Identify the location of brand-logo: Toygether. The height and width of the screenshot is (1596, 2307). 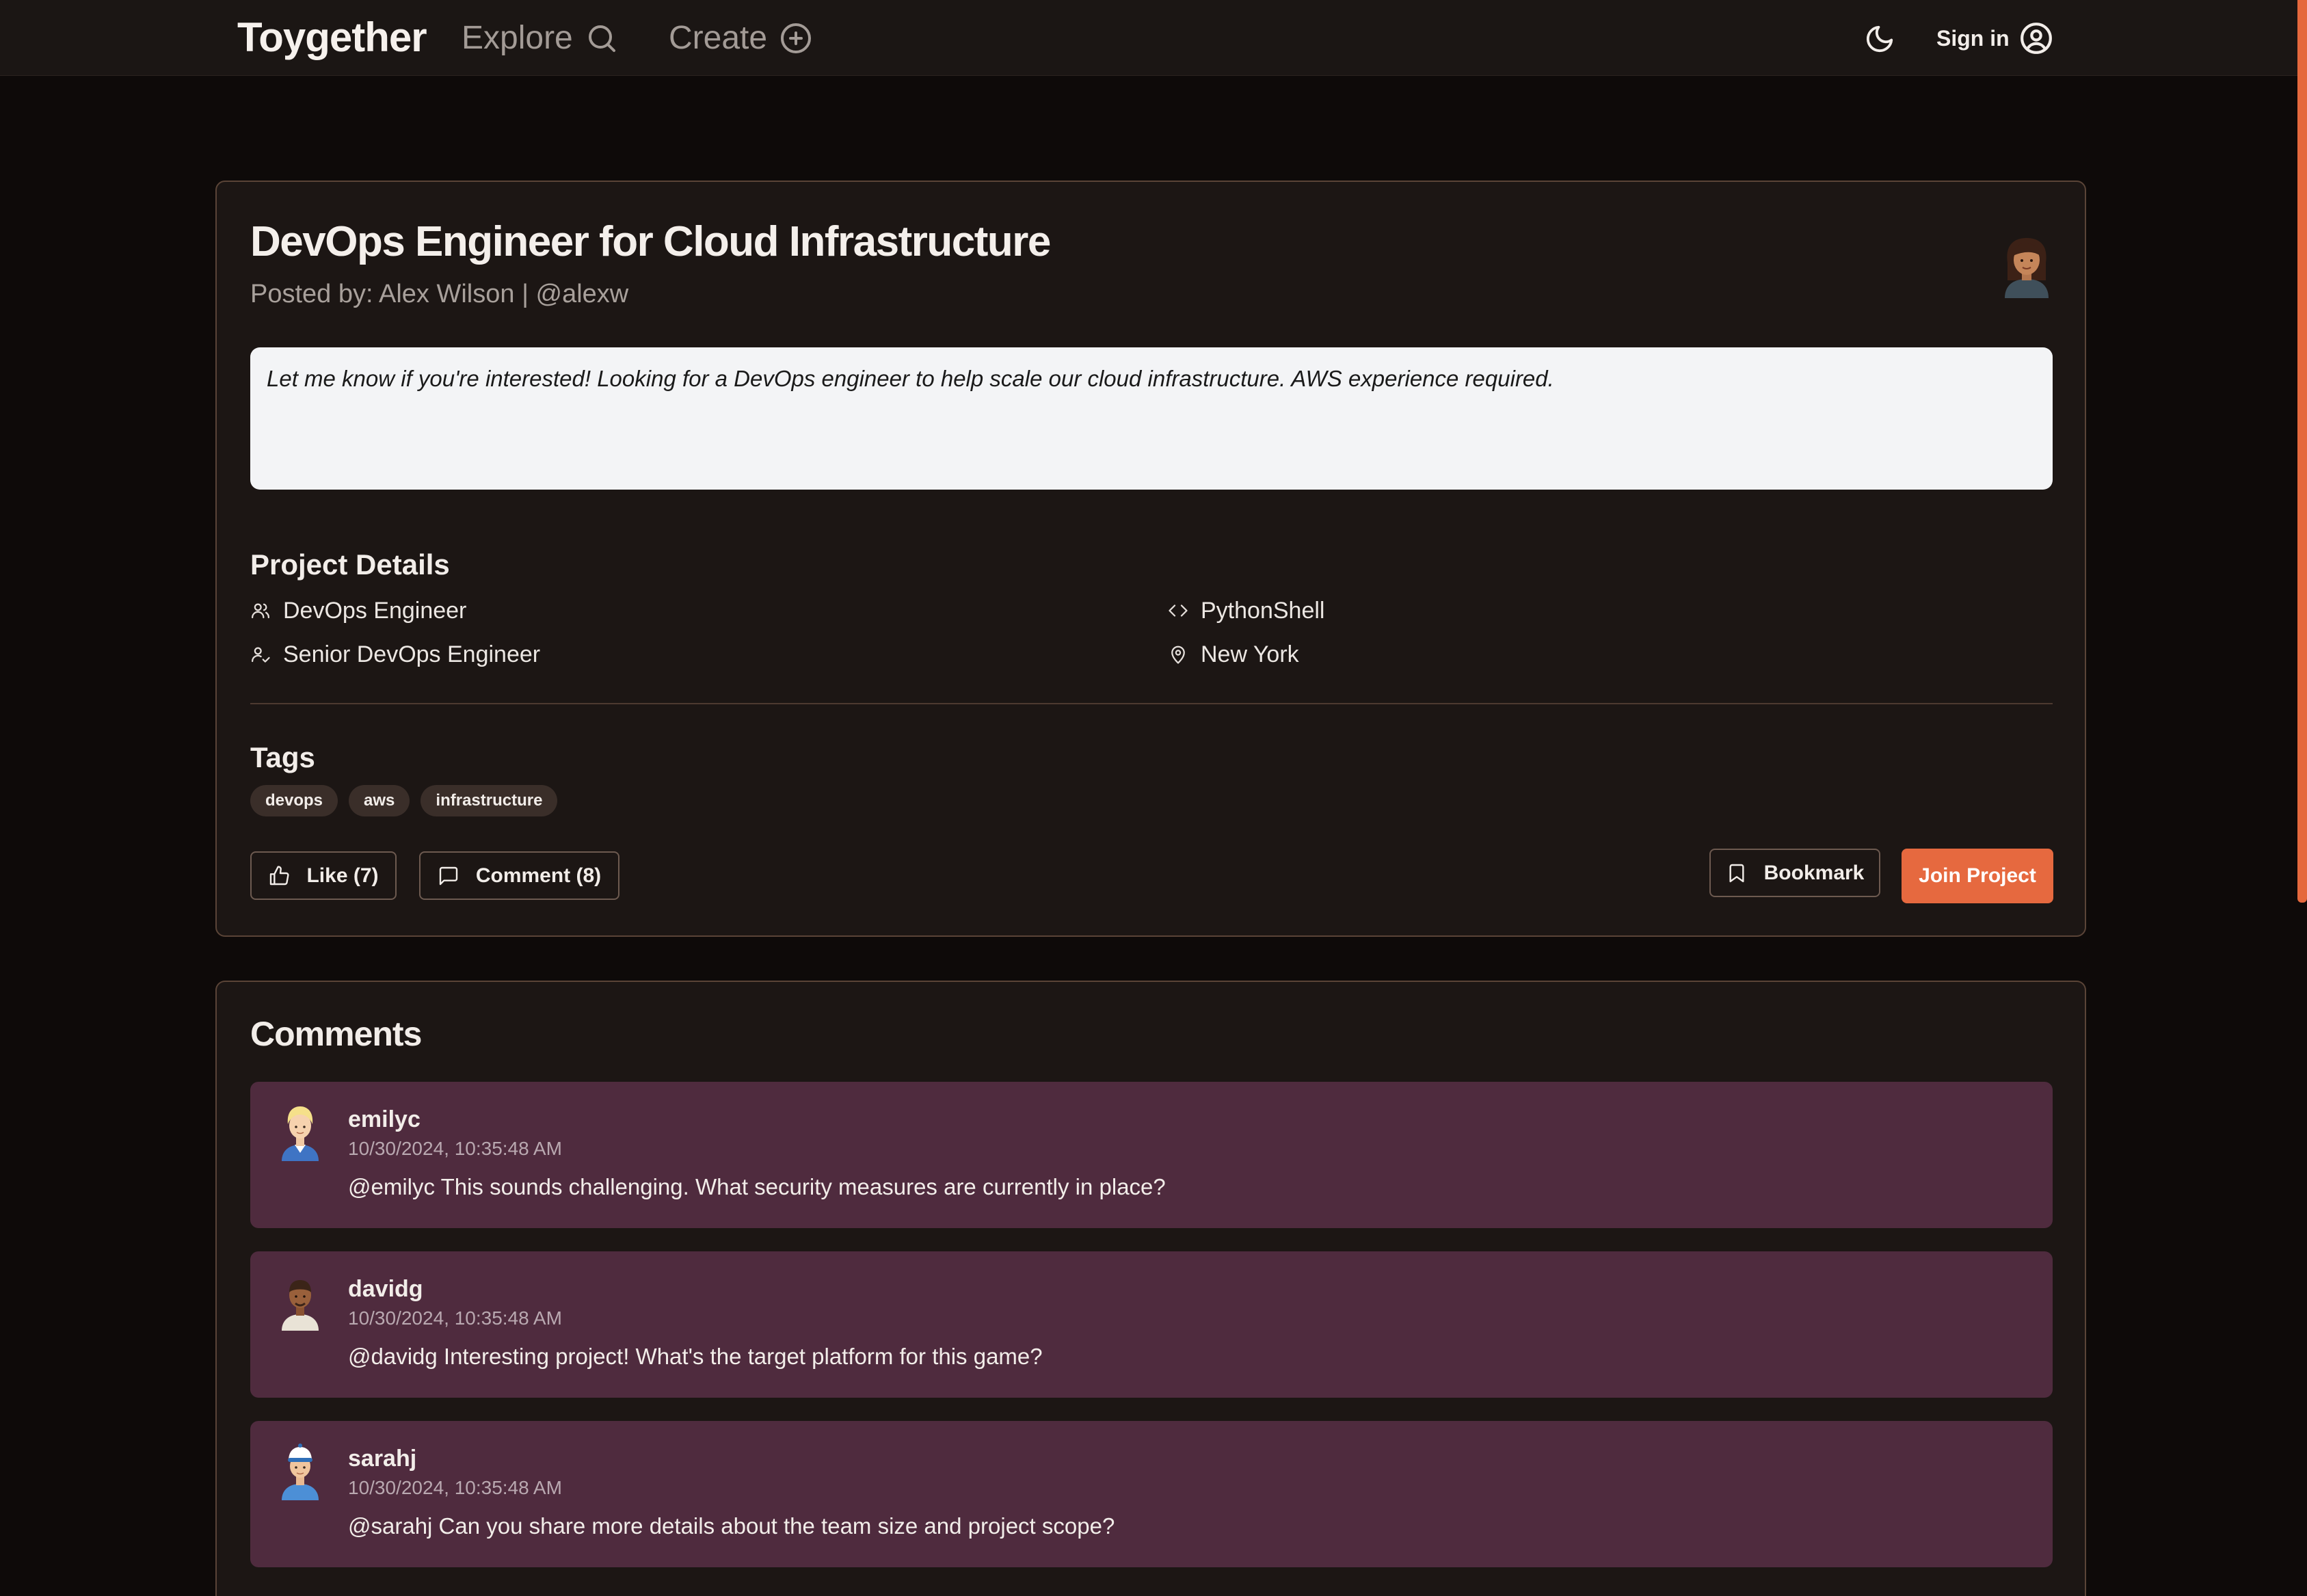
(332, 37).